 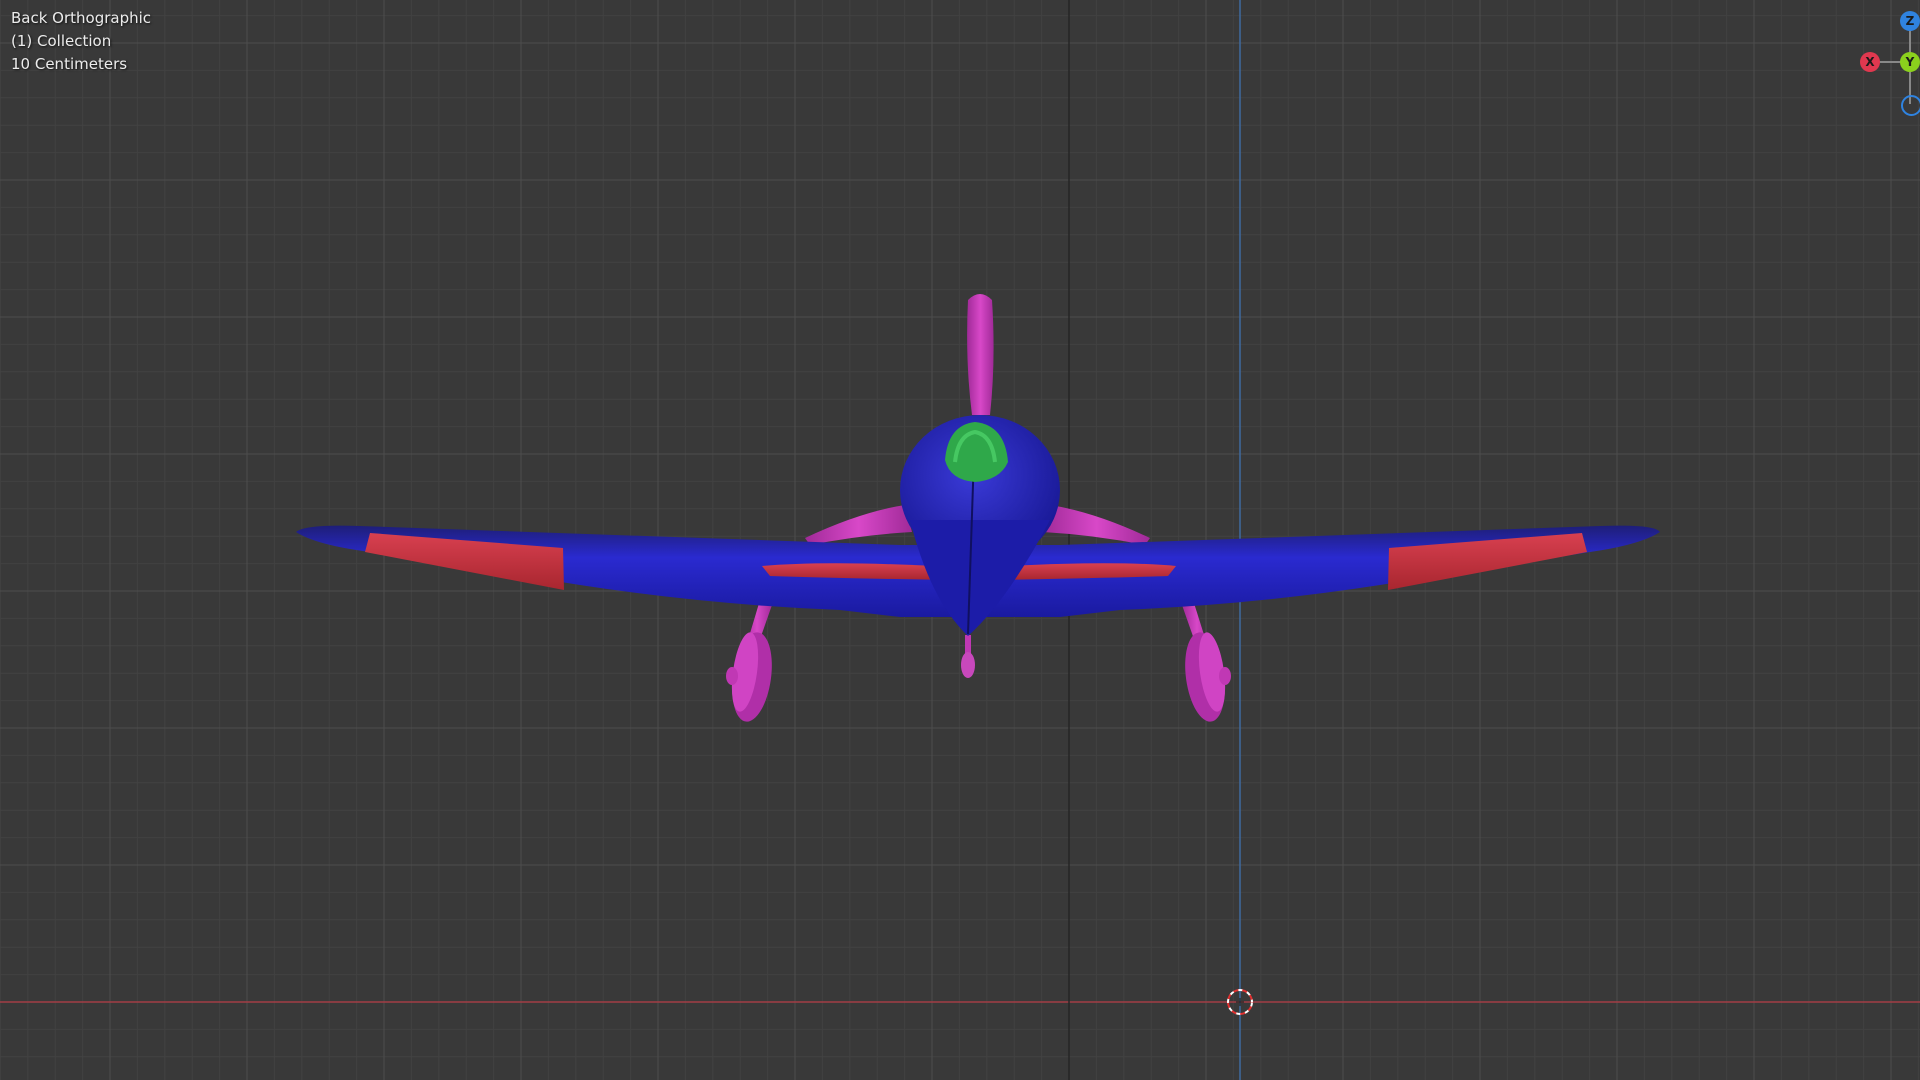 I want to click on left-wheel, so click(x=749, y=677).